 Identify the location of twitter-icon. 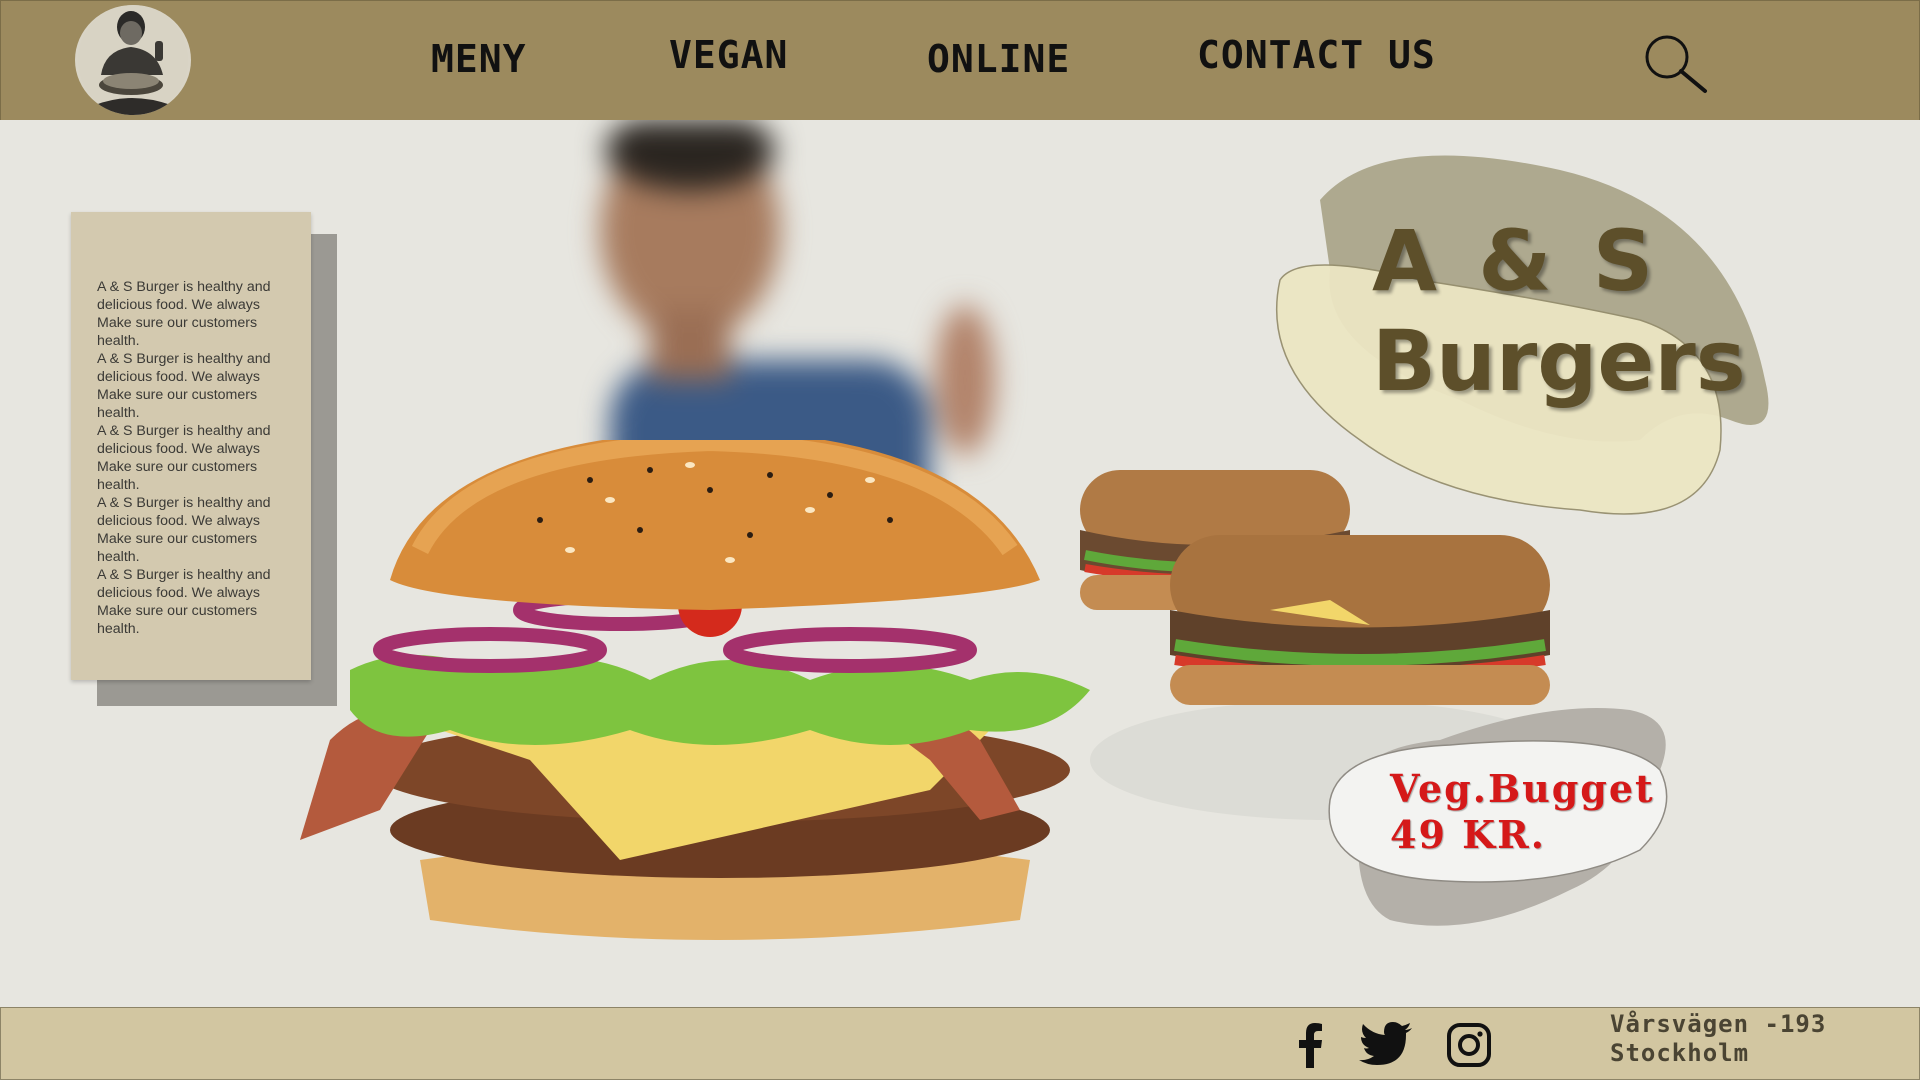
(1385, 1043).